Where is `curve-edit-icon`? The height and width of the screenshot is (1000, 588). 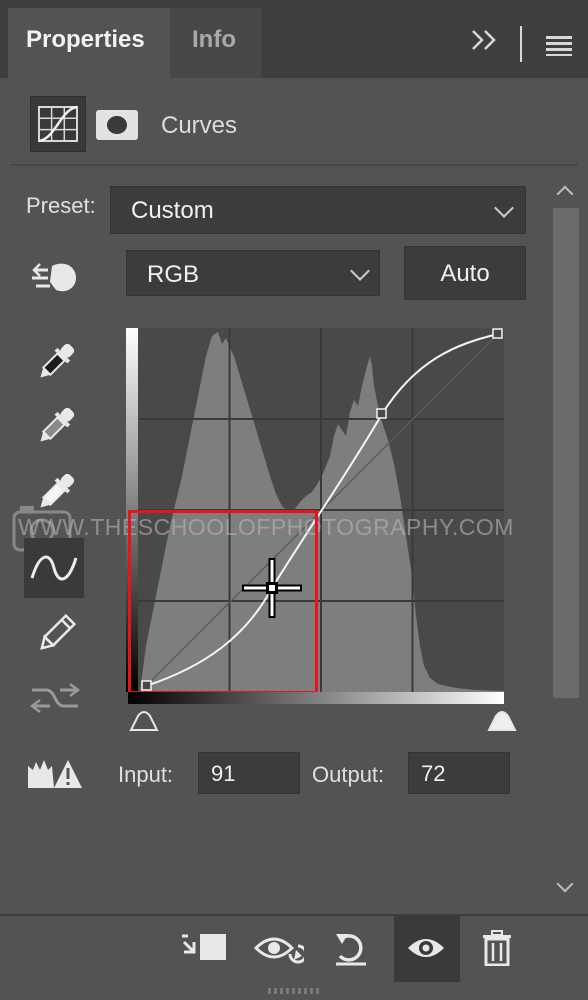
curve-edit-icon is located at coordinates (54, 568).